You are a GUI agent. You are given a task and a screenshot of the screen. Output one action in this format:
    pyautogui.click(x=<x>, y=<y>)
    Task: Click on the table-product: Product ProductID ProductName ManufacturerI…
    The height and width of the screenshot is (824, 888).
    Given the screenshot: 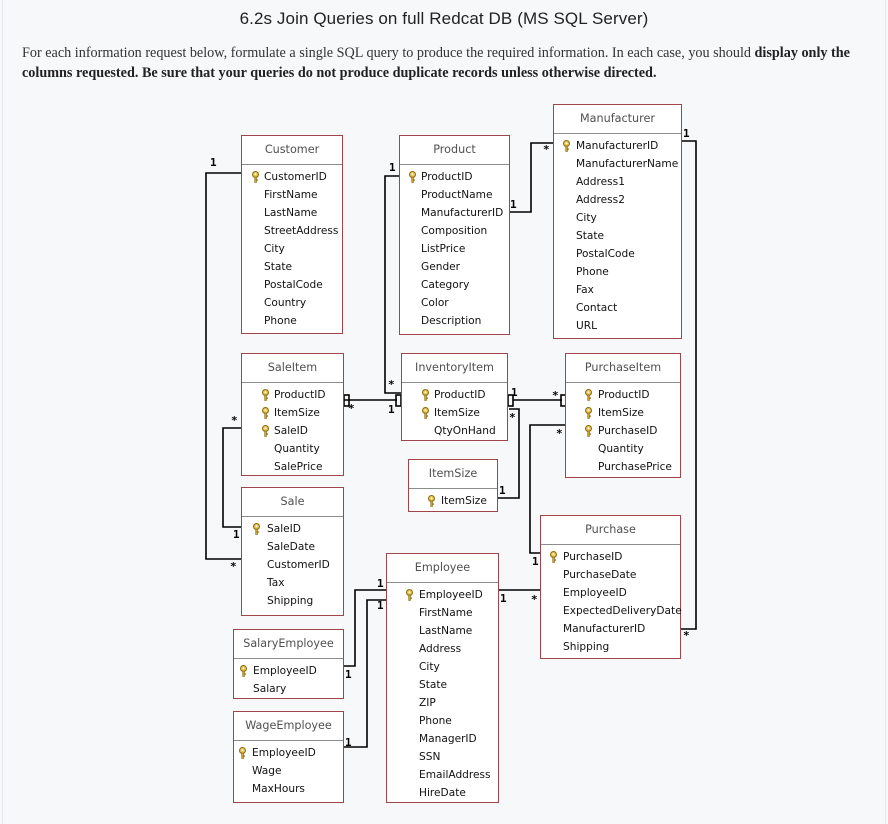 What is the action you would take?
    pyautogui.click(x=454, y=235)
    